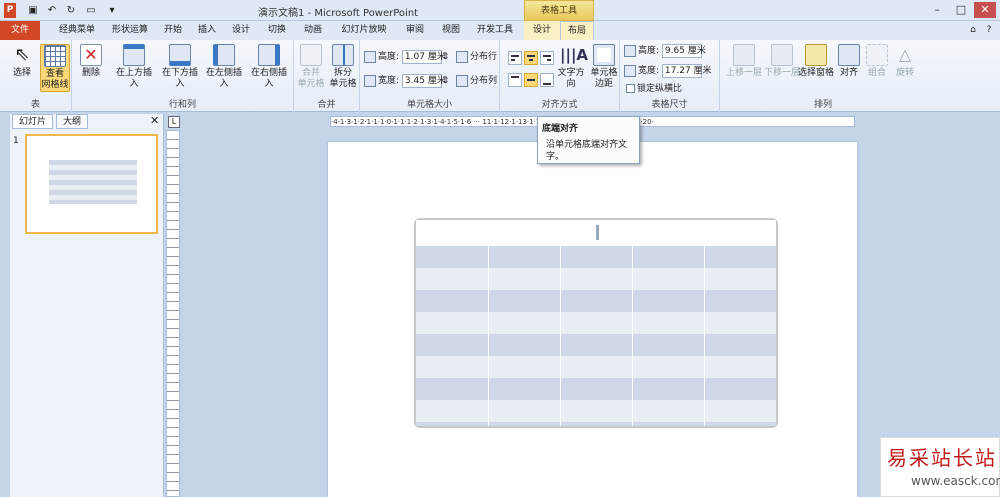 Image resolution: width=1000 pixels, height=497 pixels. Describe the element at coordinates (71, 10) in the screenshot. I see `redo-icon: ↻` at that location.